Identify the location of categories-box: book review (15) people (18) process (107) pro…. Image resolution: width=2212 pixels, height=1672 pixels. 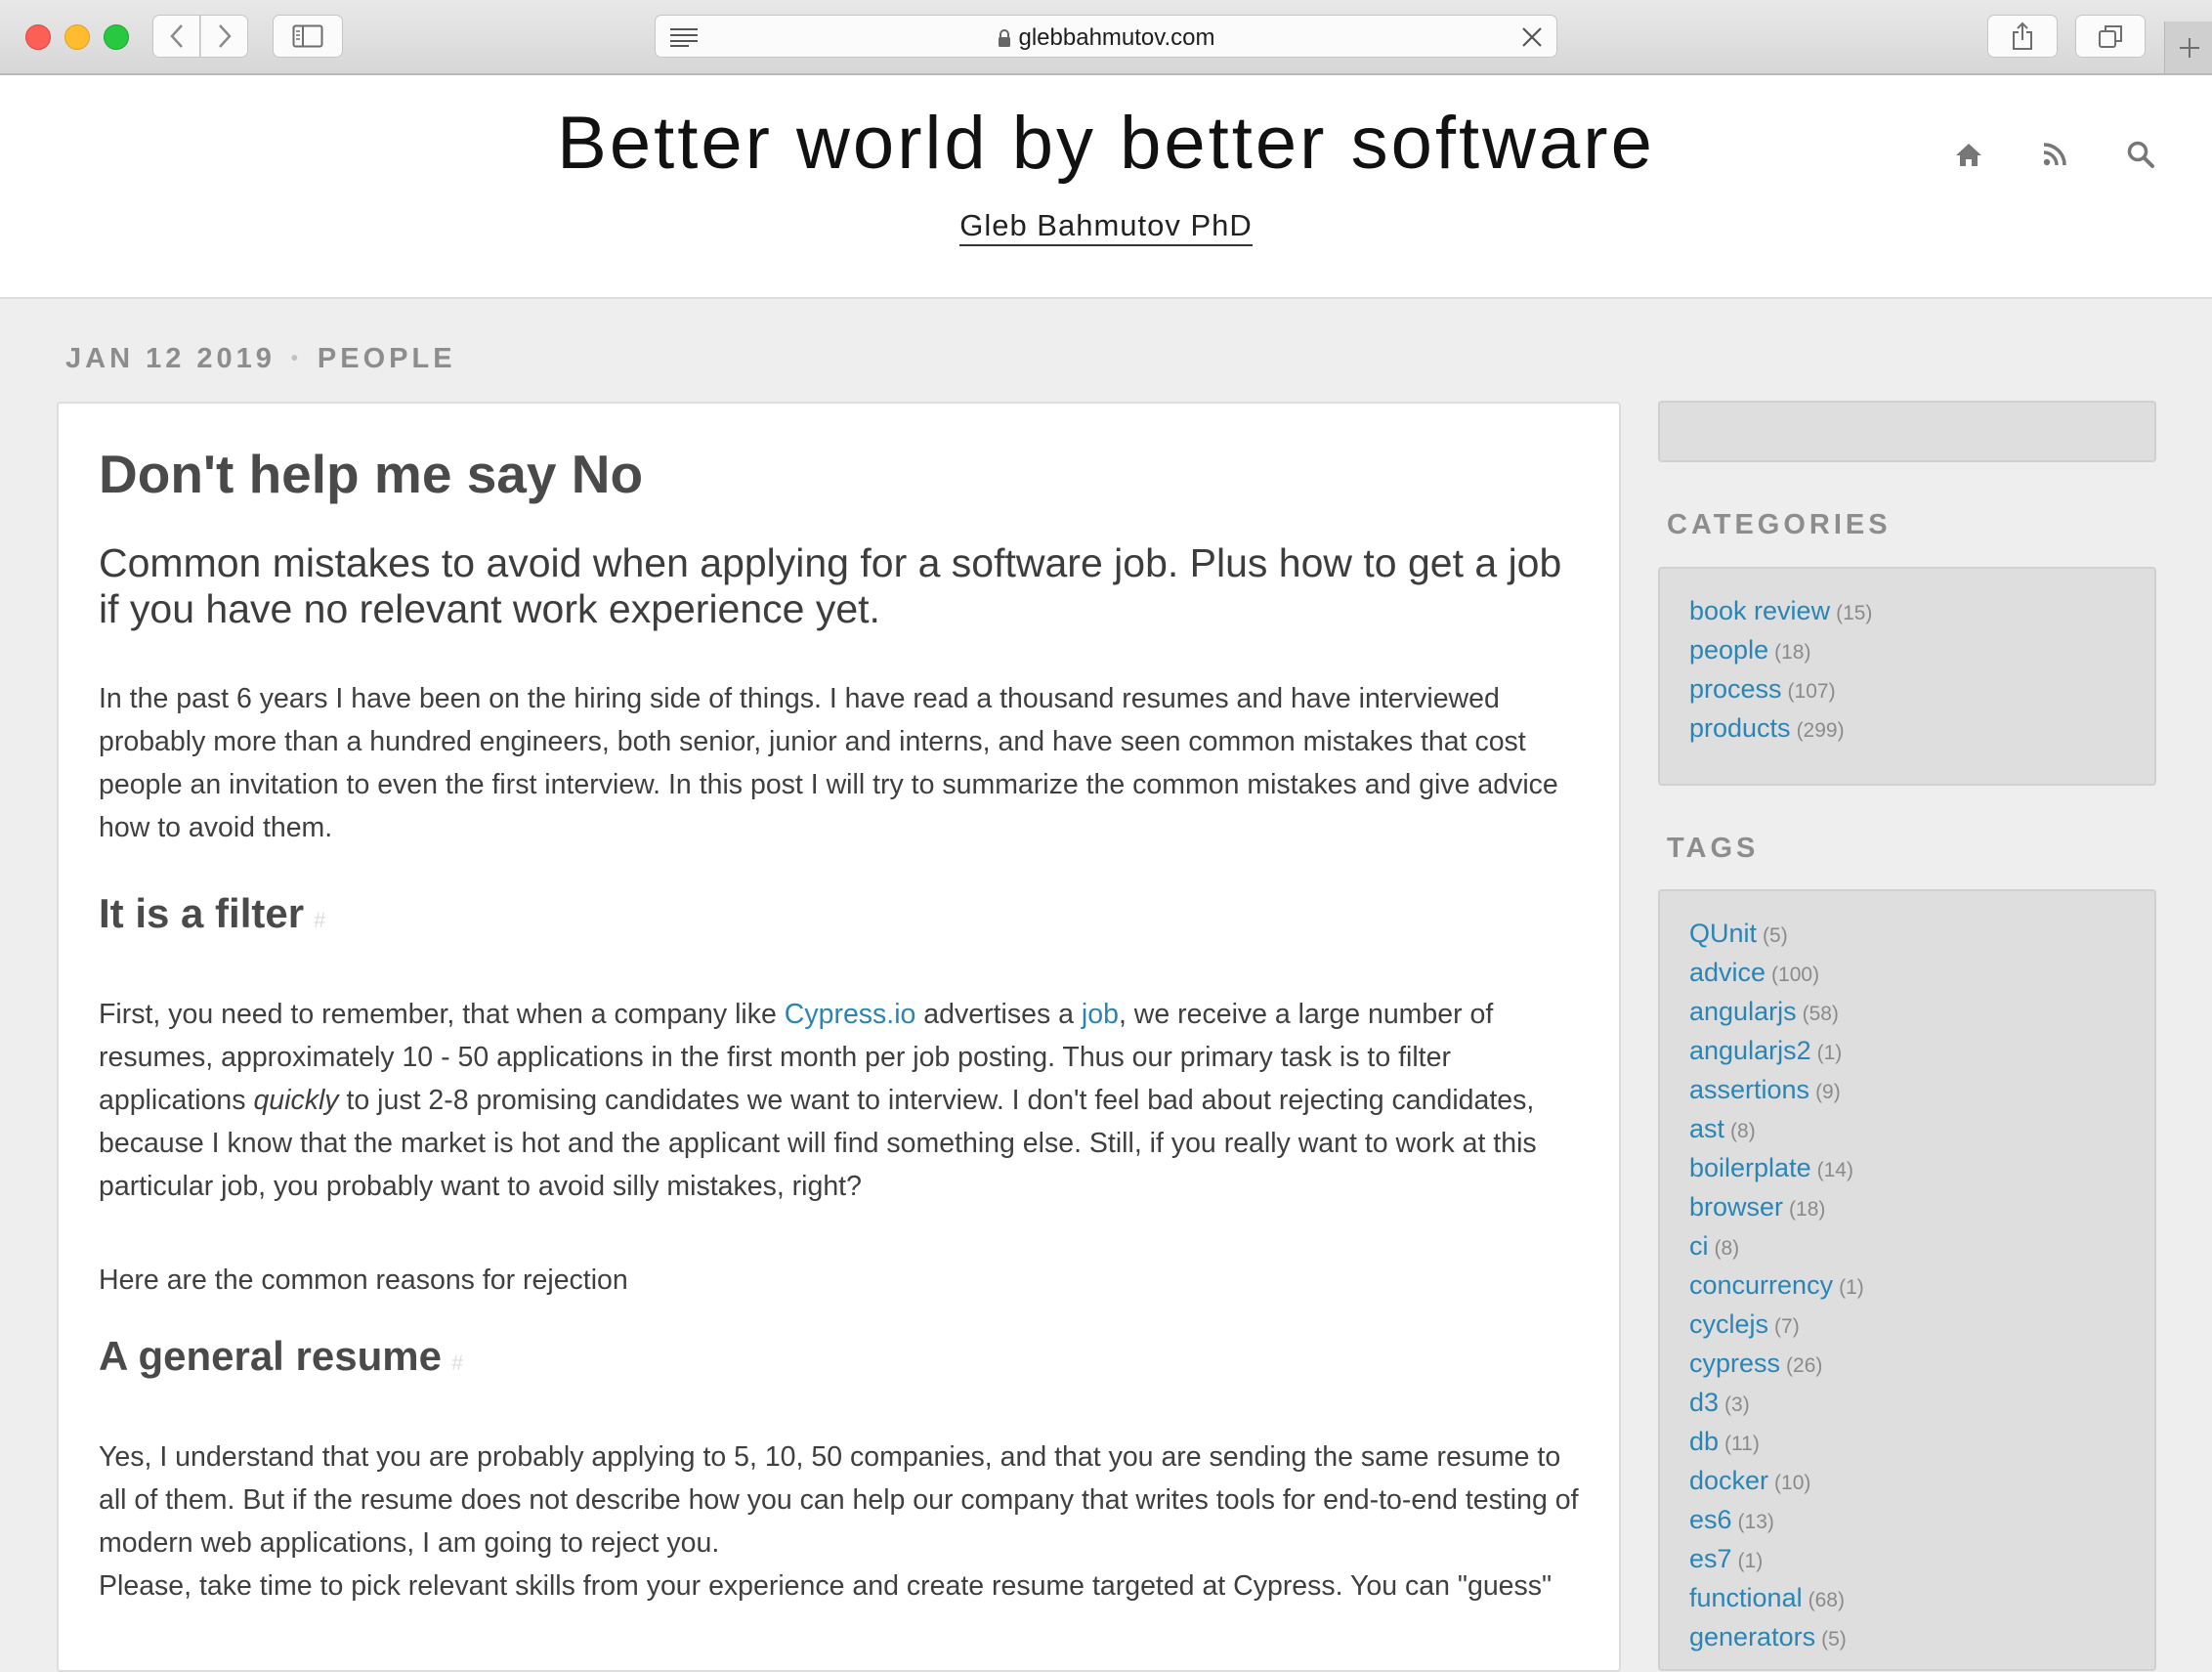
(1907, 676).